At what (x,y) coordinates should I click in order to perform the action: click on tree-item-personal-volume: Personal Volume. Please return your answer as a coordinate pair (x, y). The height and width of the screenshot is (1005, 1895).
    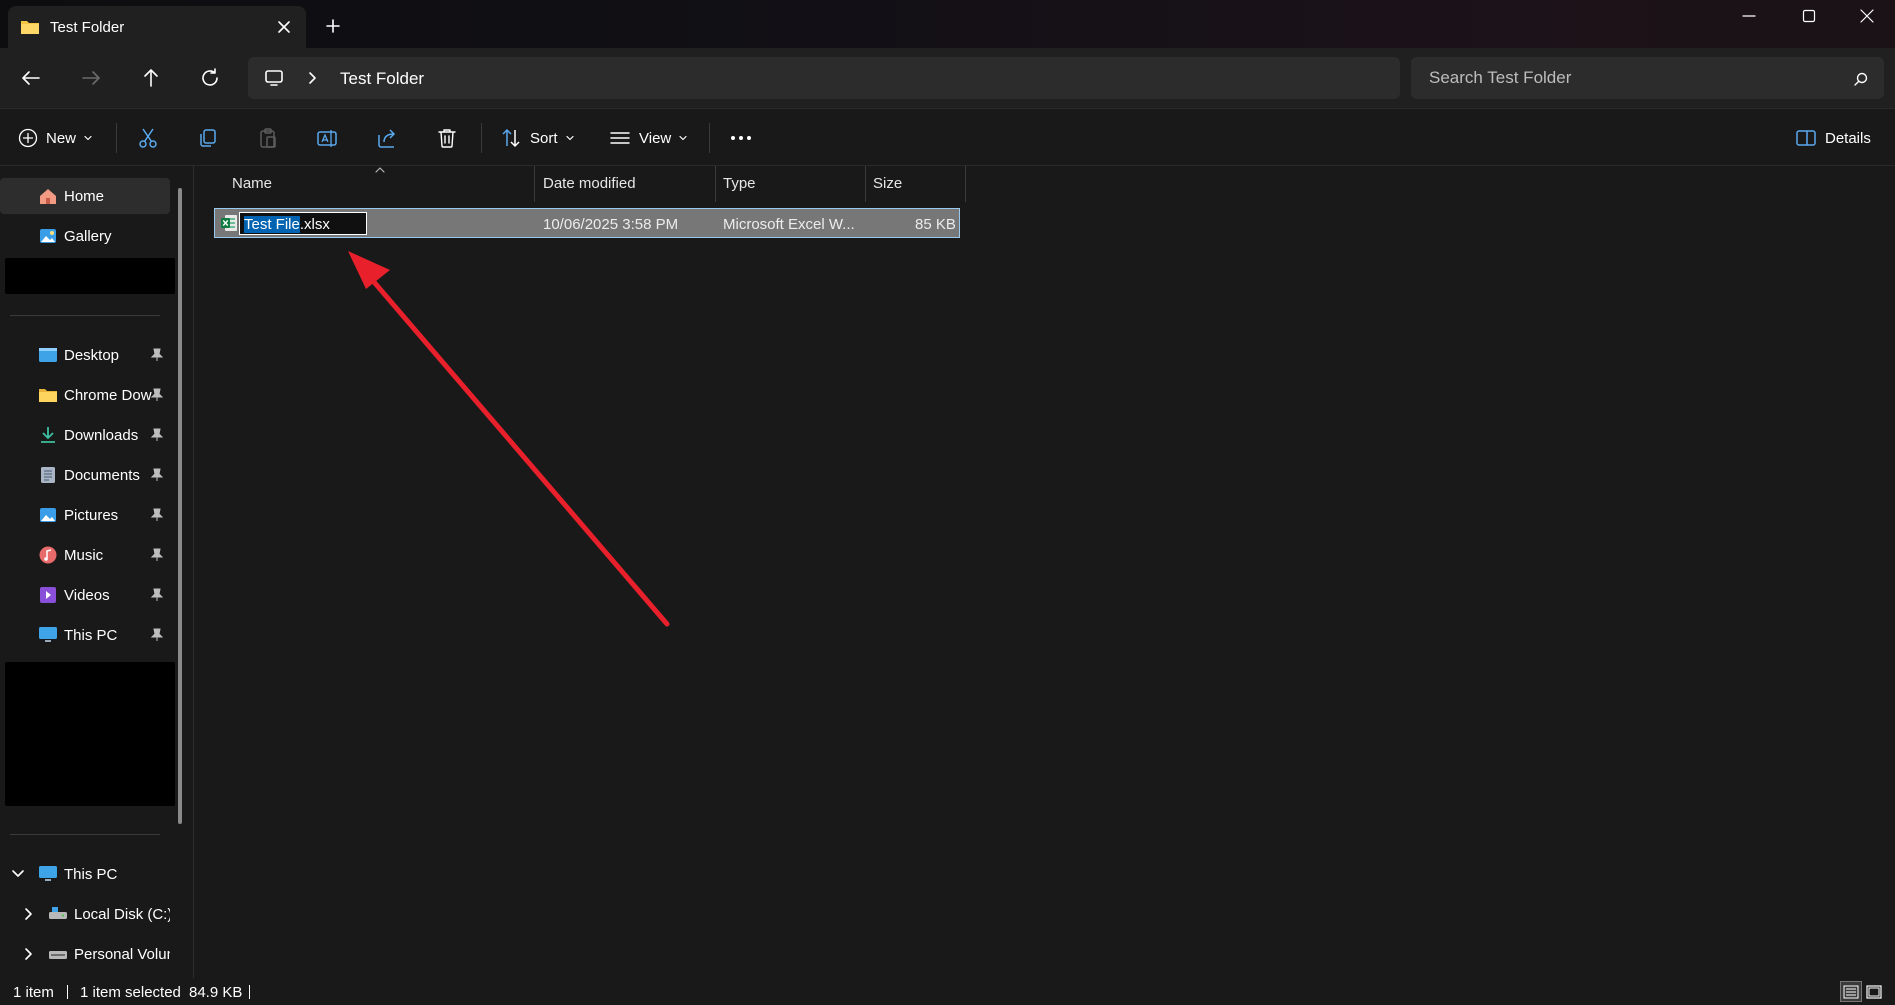
    Looking at the image, I should click on (85, 954).